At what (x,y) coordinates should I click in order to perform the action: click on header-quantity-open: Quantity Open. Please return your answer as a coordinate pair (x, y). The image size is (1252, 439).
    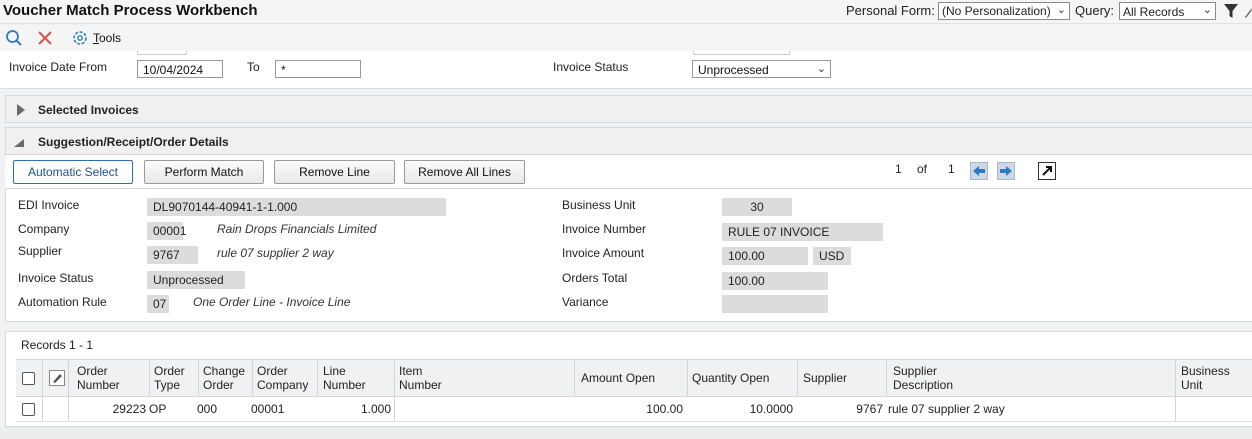
    Looking at the image, I should click on (730, 378).